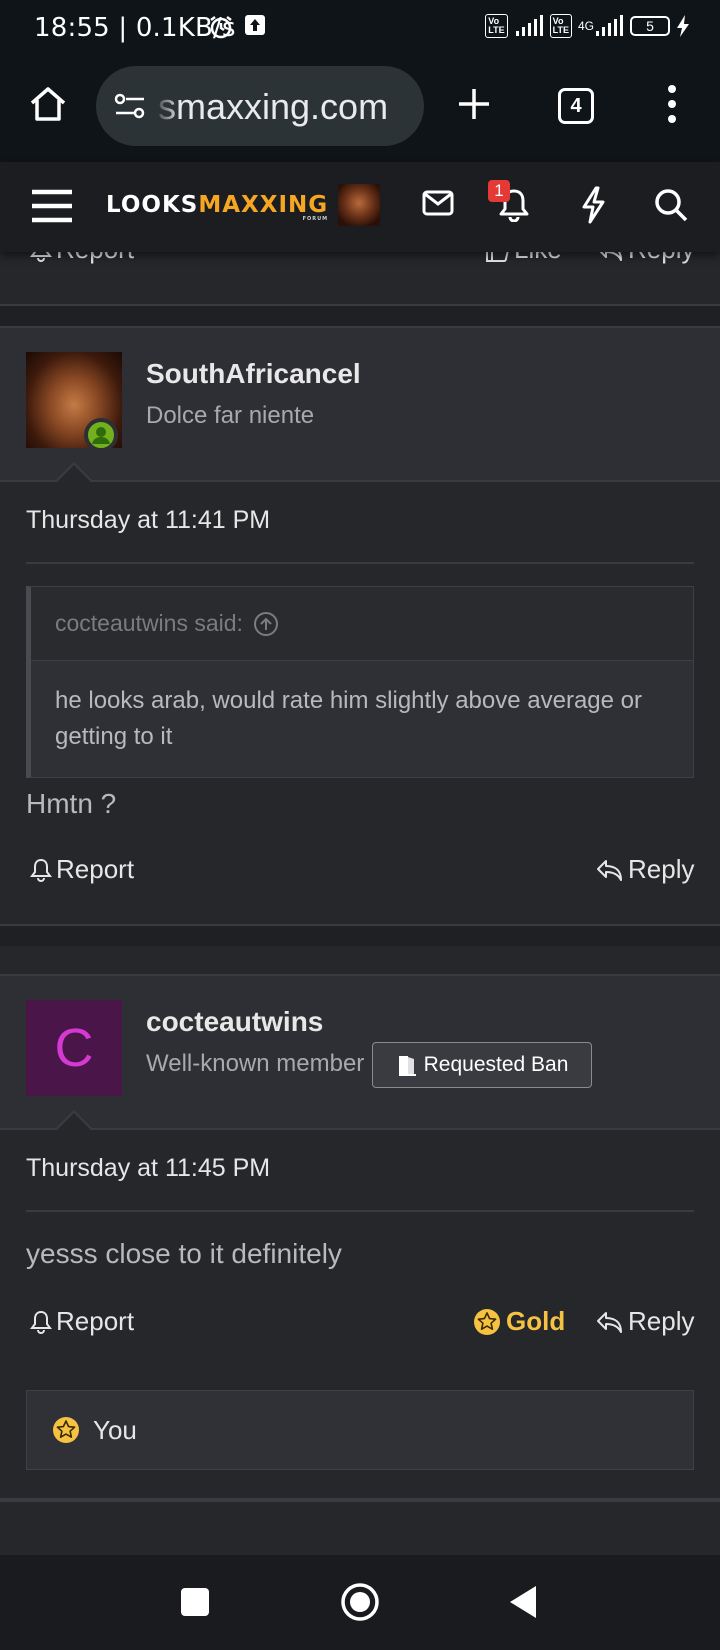 This screenshot has height=1650, width=720. Describe the element at coordinates (266, 624) in the screenshot. I see `arrow-up-circle-icon` at that location.